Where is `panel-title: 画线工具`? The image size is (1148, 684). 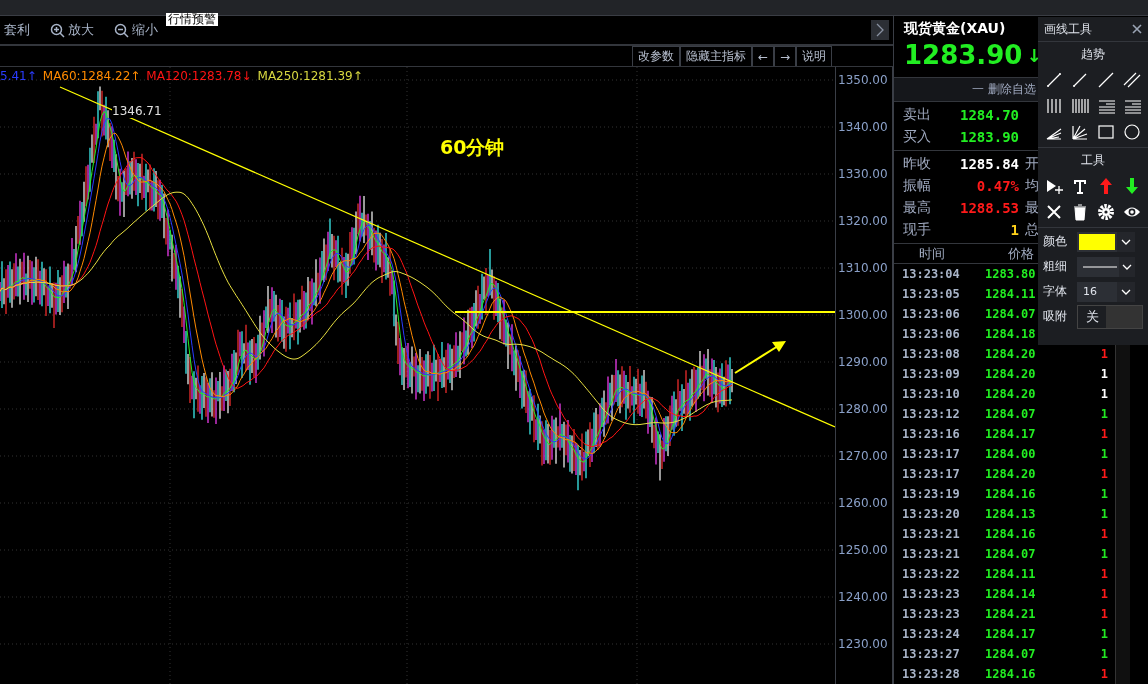 panel-title: 画线工具 is located at coordinates (1068, 29).